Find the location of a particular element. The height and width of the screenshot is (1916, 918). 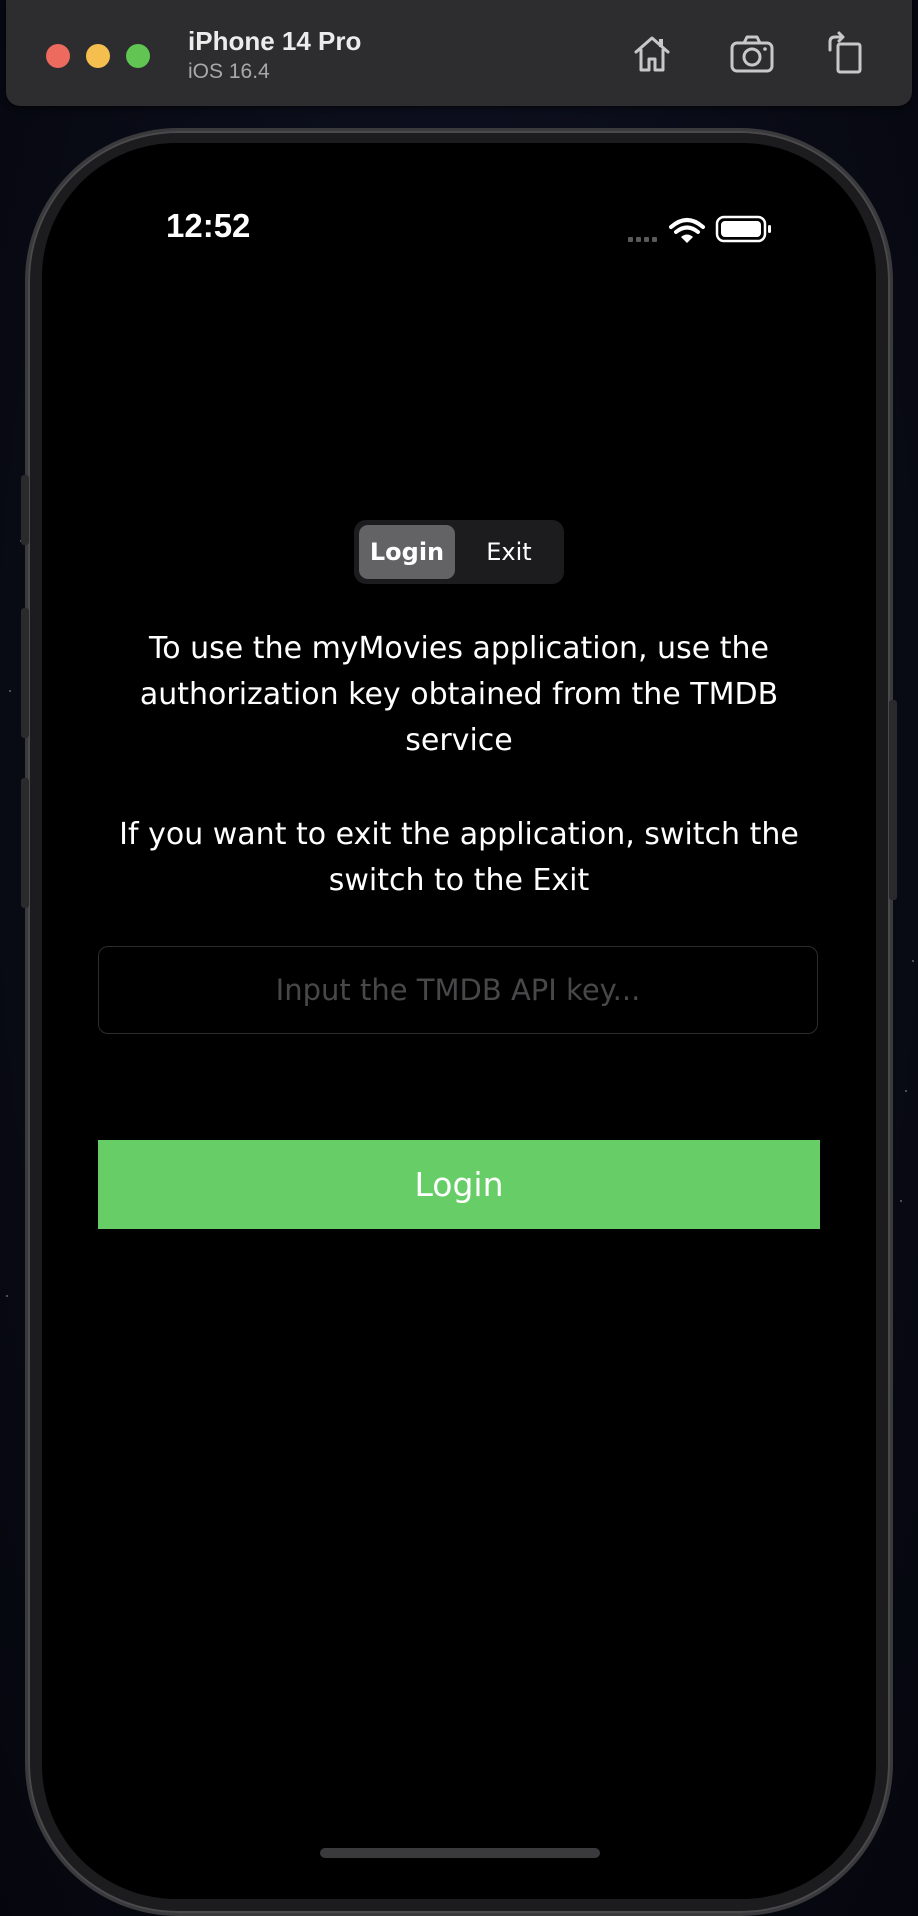

device-name: iPhone 14 Pro is located at coordinates (275, 41).